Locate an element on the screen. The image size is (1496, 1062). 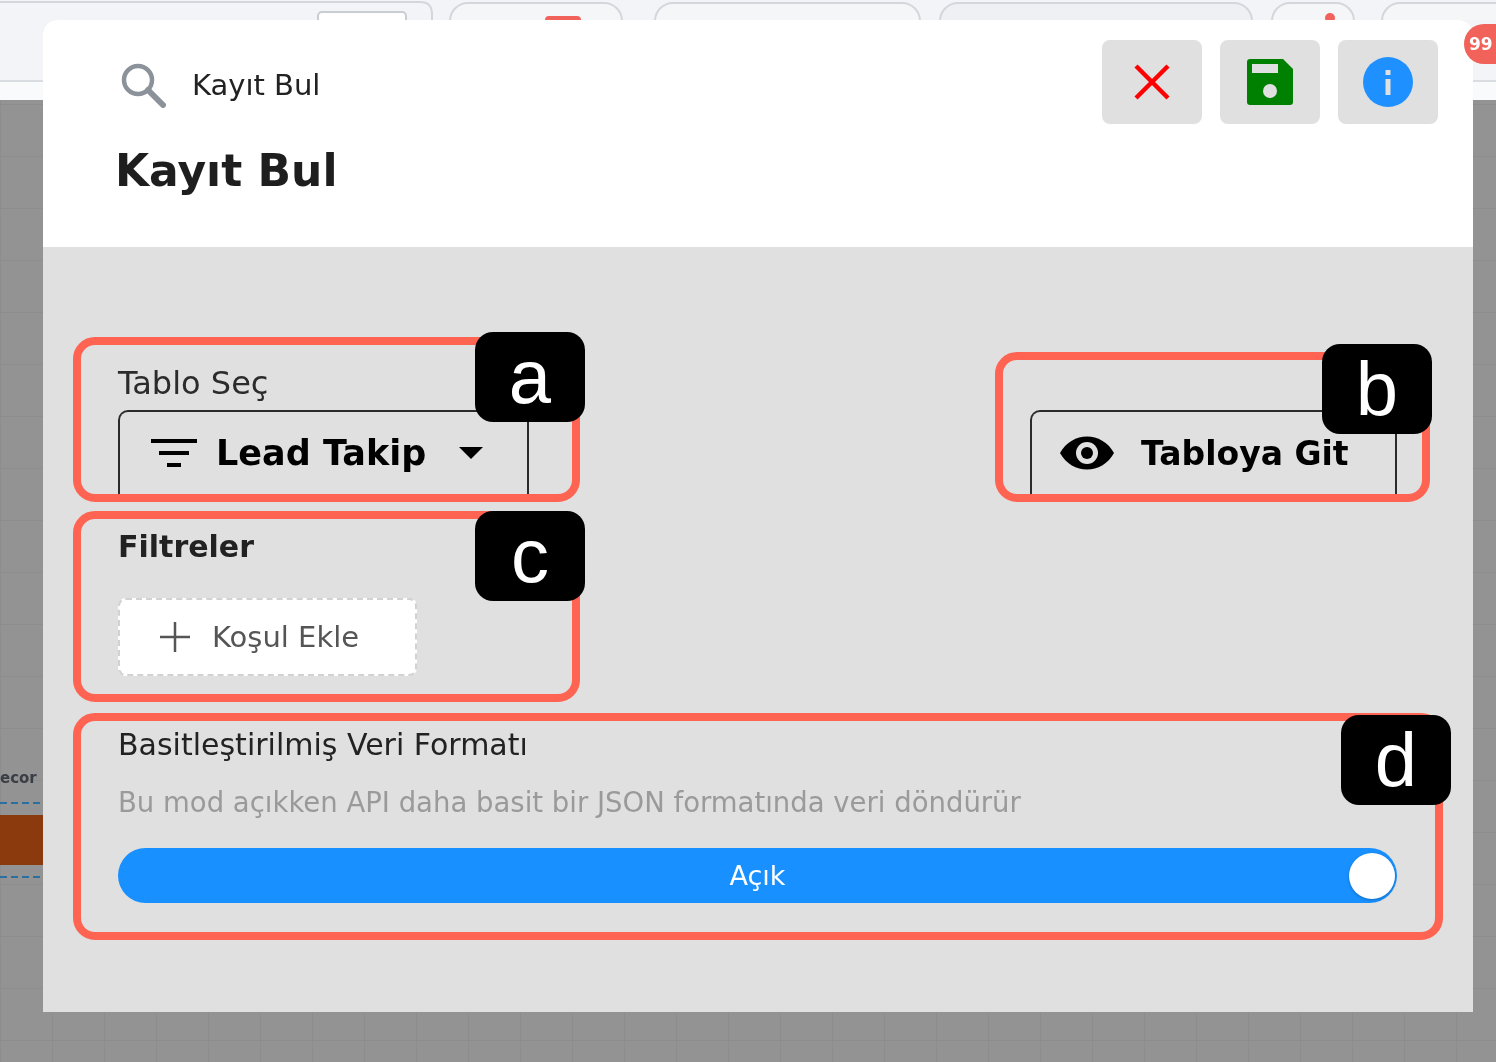
field-label: Tablo Seç is located at coordinates (193, 383).